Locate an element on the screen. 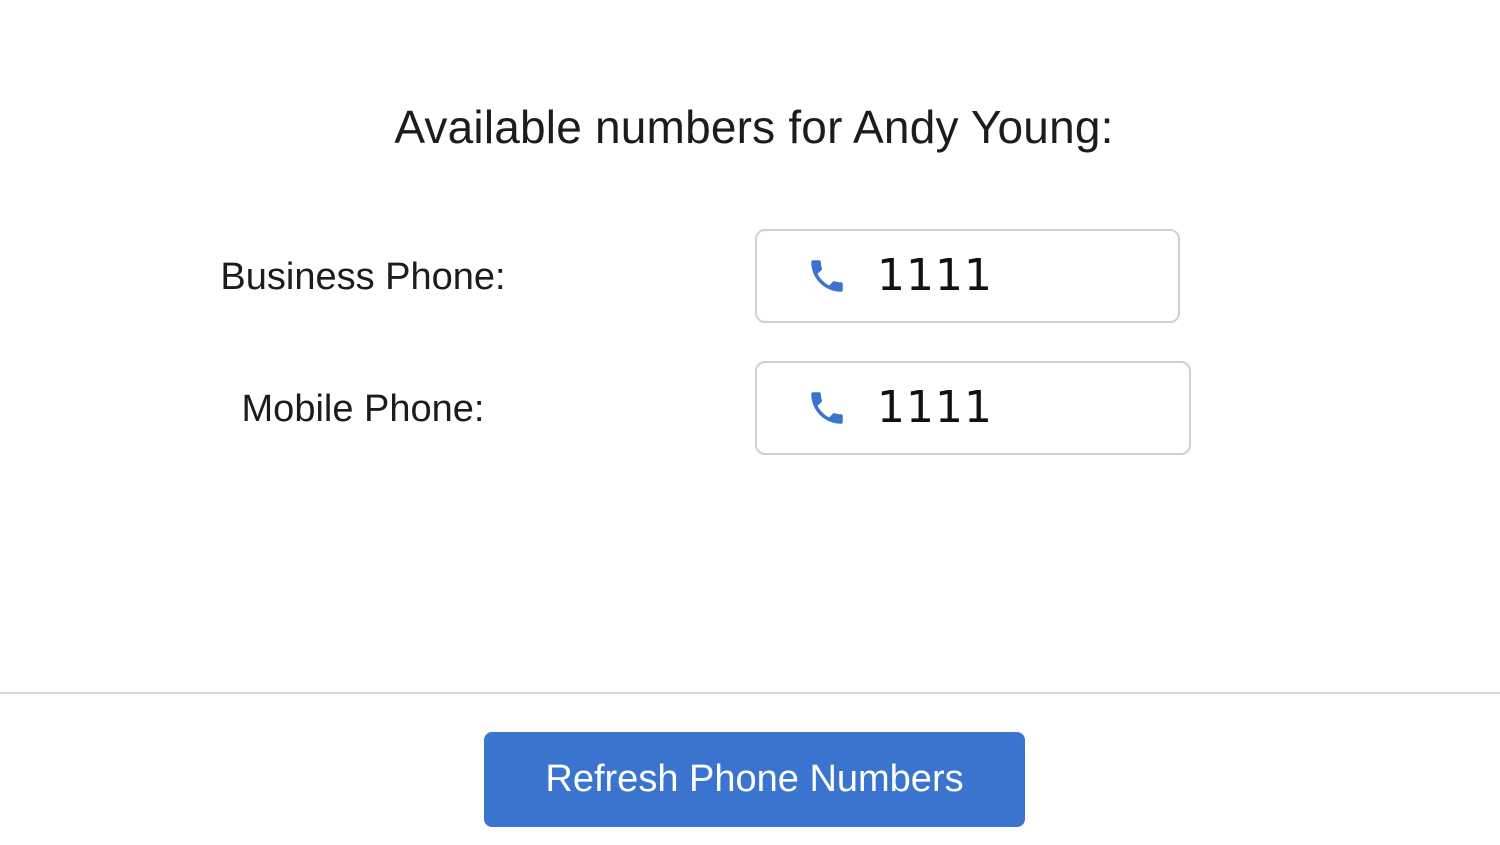  mobile-phone-button: 1111 is located at coordinates (973, 408).